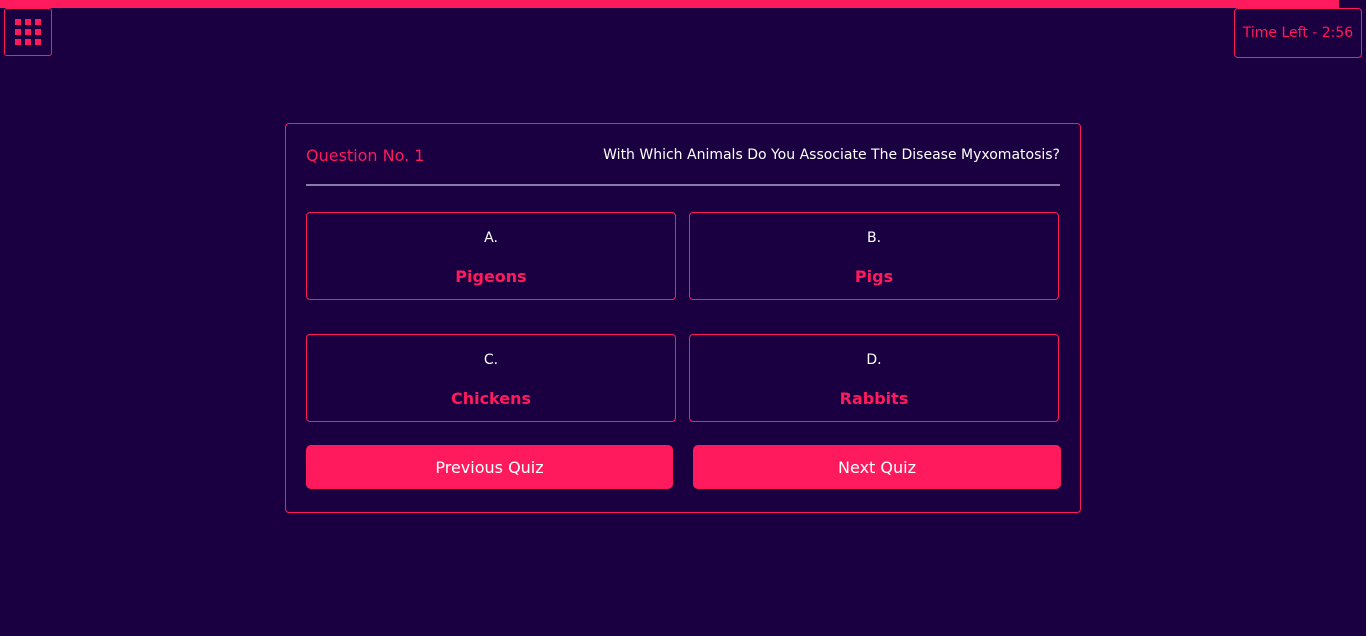  What do you see at coordinates (491, 378) in the screenshot?
I see `option-c: C. Chickens` at bounding box center [491, 378].